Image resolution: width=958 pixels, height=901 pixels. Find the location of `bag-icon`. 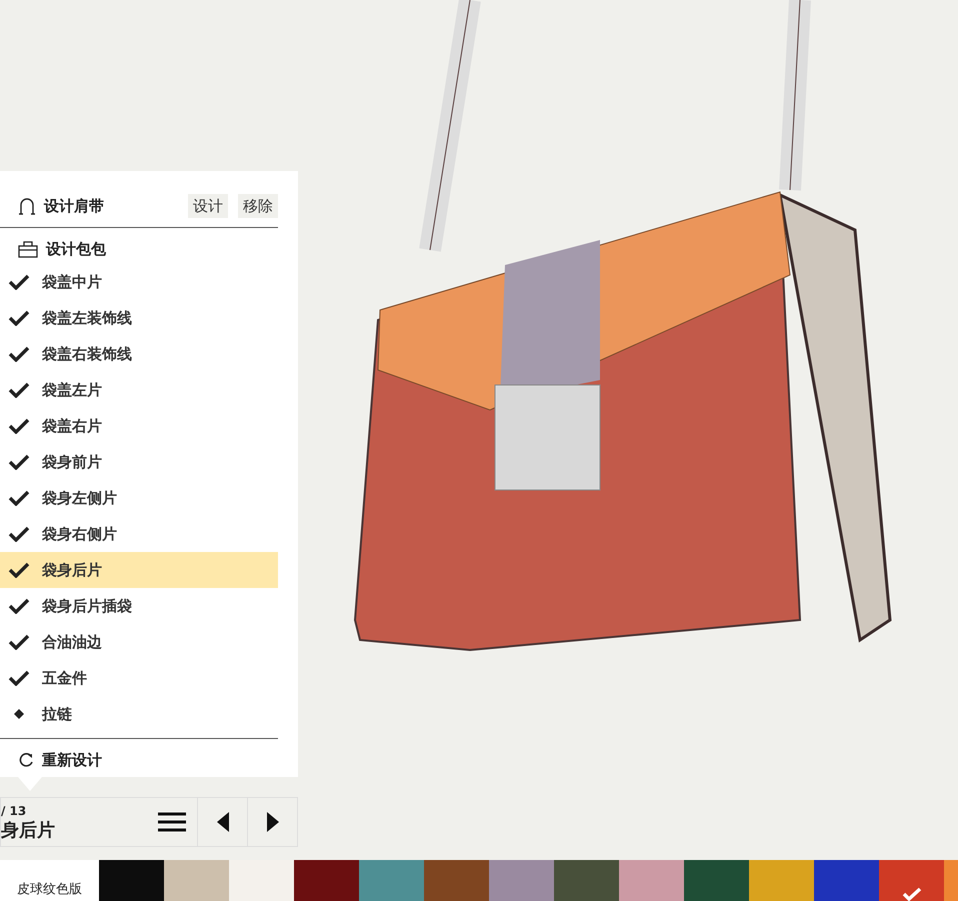

bag-icon is located at coordinates (28, 249).